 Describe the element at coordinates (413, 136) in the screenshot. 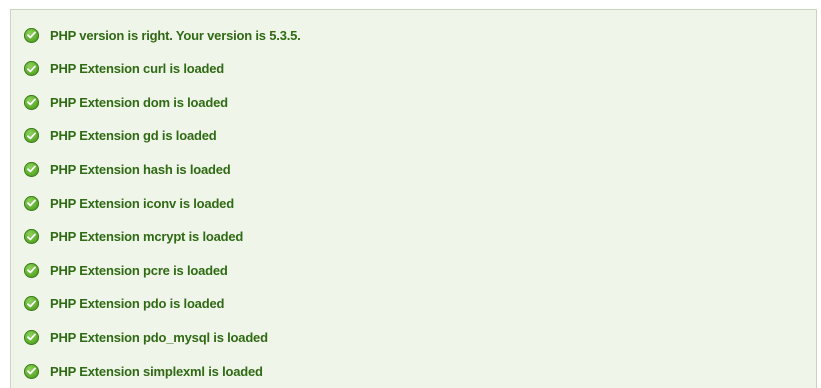

I see `check-item-gd: PHP Extension gd is loaded` at that location.